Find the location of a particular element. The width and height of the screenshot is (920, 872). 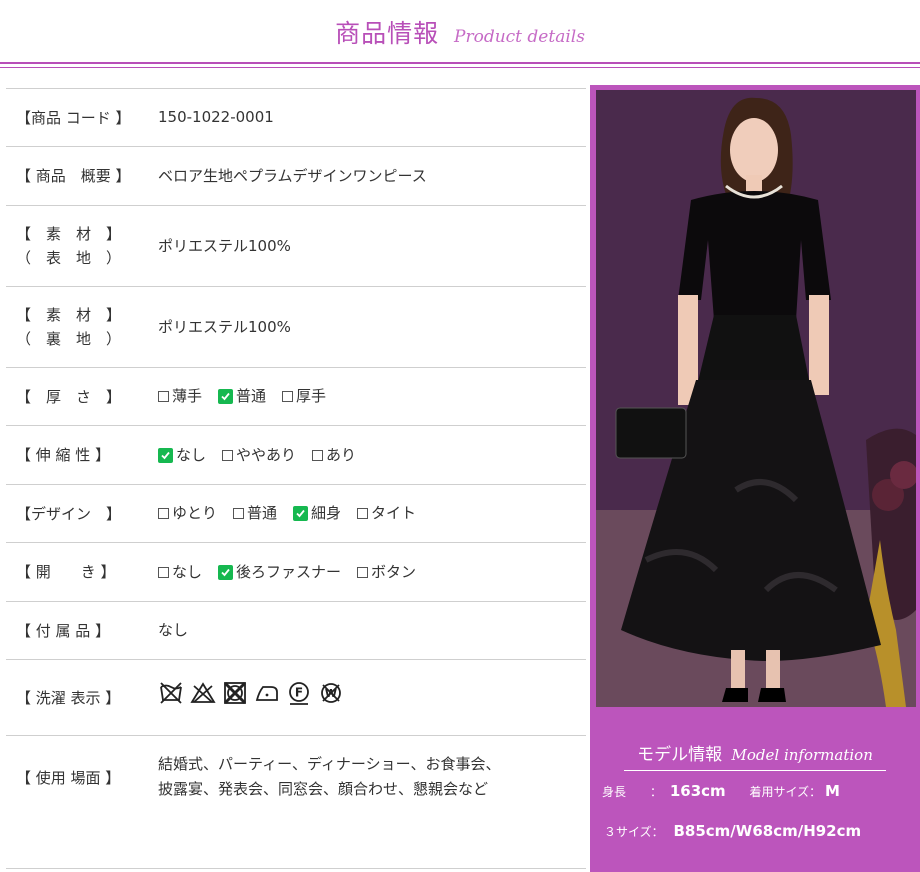

spec-label-line: 【 素 材 】 is located at coordinates (69, 234).